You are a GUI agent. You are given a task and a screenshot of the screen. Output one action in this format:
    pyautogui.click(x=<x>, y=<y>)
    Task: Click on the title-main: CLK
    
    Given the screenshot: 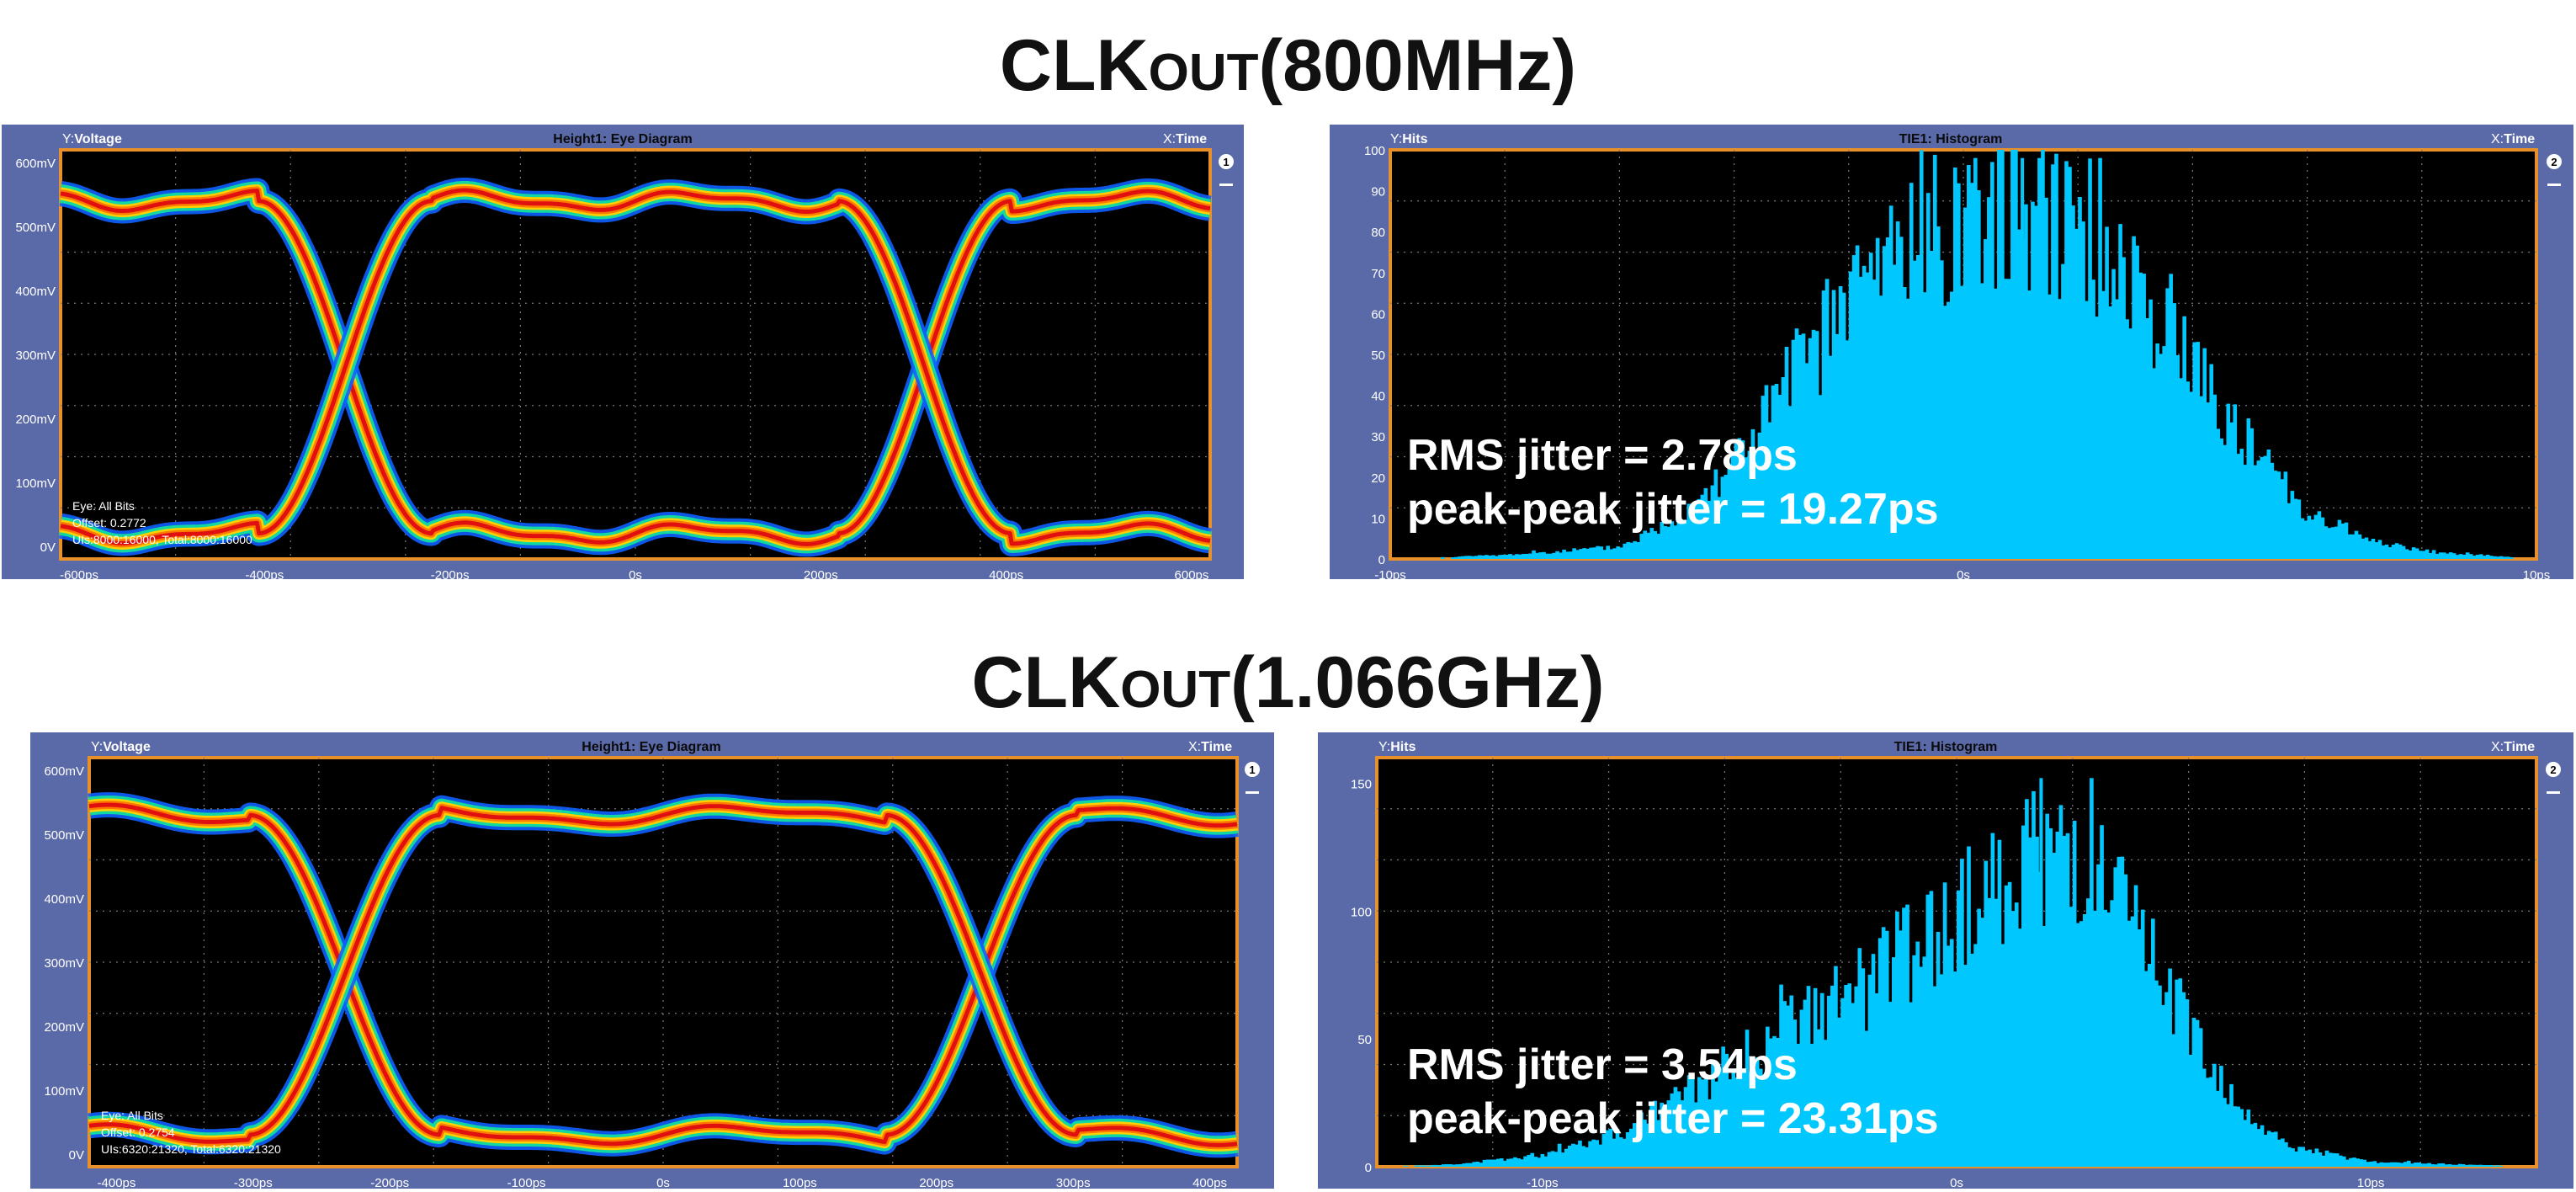 What is the action you would take?
    pyautogui.click(x=1046, y=682)
    